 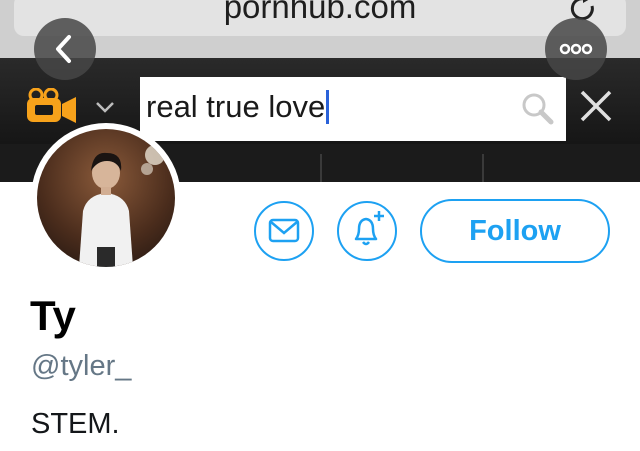 I want to click on more-button, so click(x=576, y=49).